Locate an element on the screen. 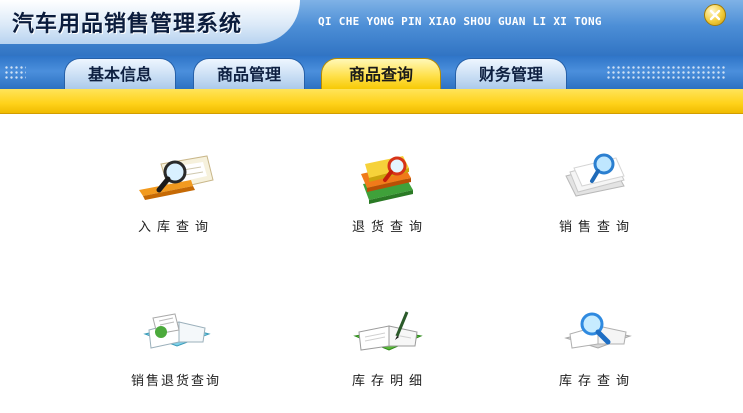  item-label: 销售退货查询 is located at coordinates (175, 381).